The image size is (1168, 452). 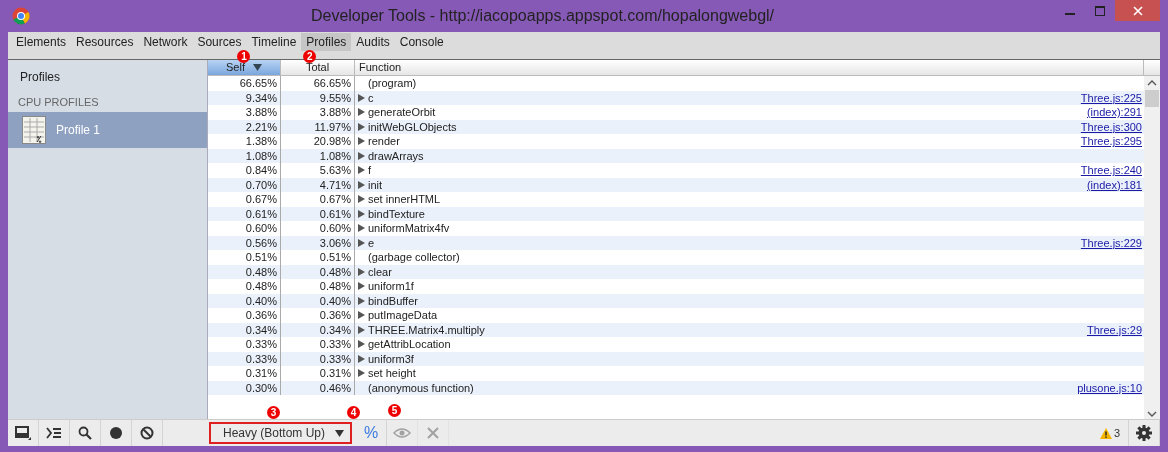 What do you see at coordinates (332, 126) in the screenshot?
I see `total-cell: 11.97%` at bounding box center [332, 126].